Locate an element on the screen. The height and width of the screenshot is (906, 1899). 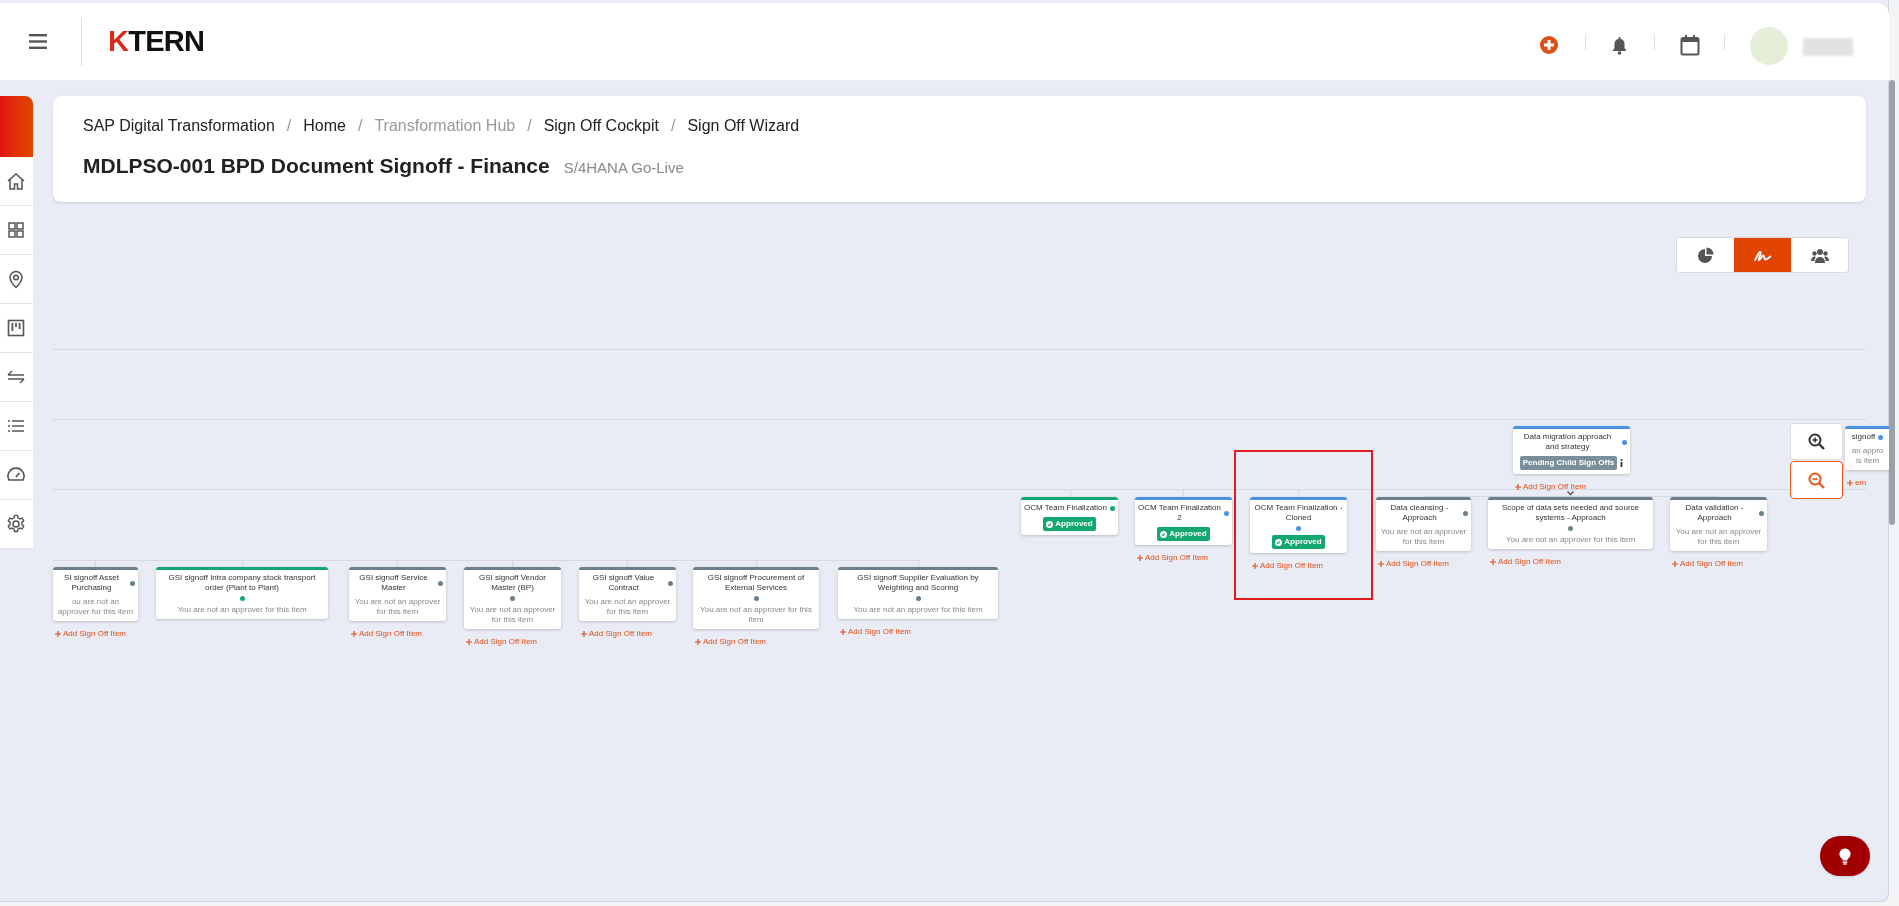
signoff-node: GSI signoff Vendor Master (BP) You are not an approver for this item is located at coordinates (512, 598).